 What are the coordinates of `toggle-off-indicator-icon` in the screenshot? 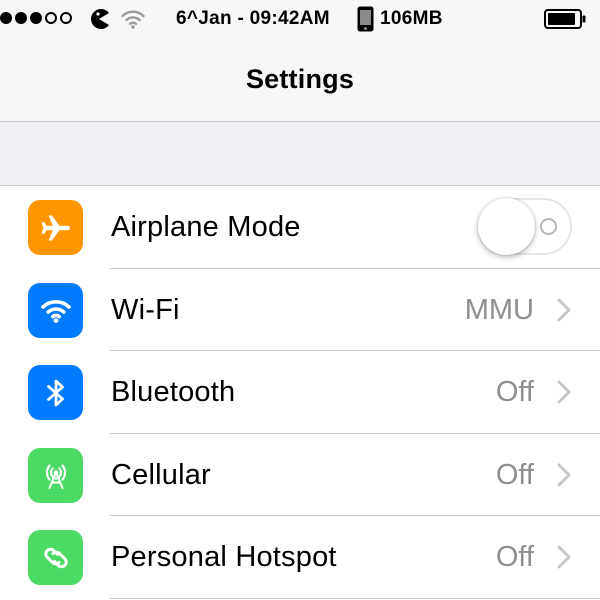 It's located at (548, 226).